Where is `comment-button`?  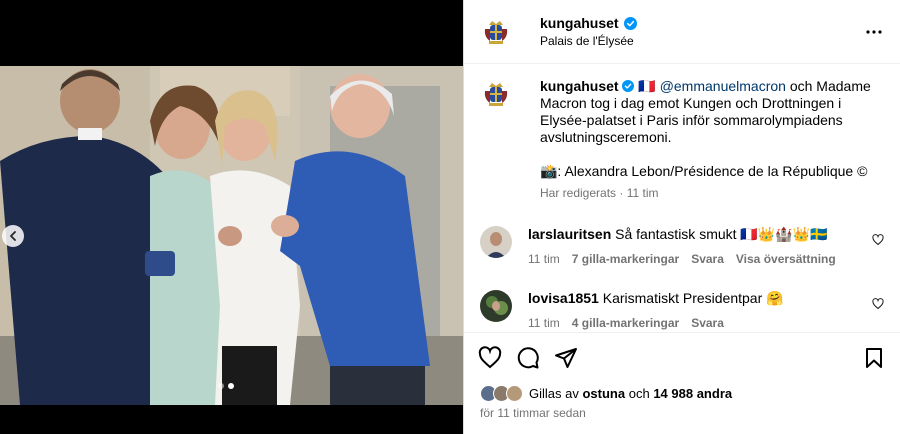 comment-button is located at coordinates (528, 358).